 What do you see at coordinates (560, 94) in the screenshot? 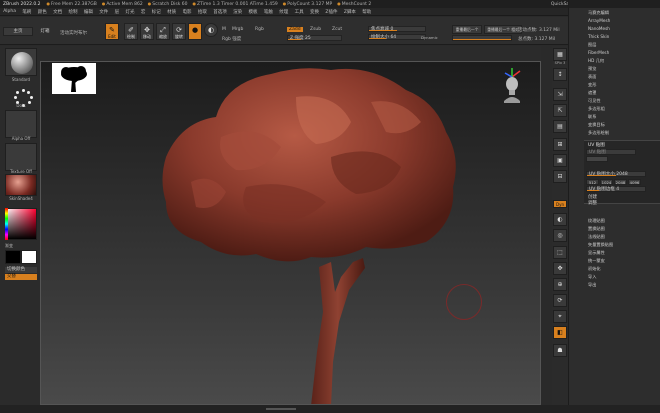
I see `zoom-button: ⇲` at bounding box center [560, 94].